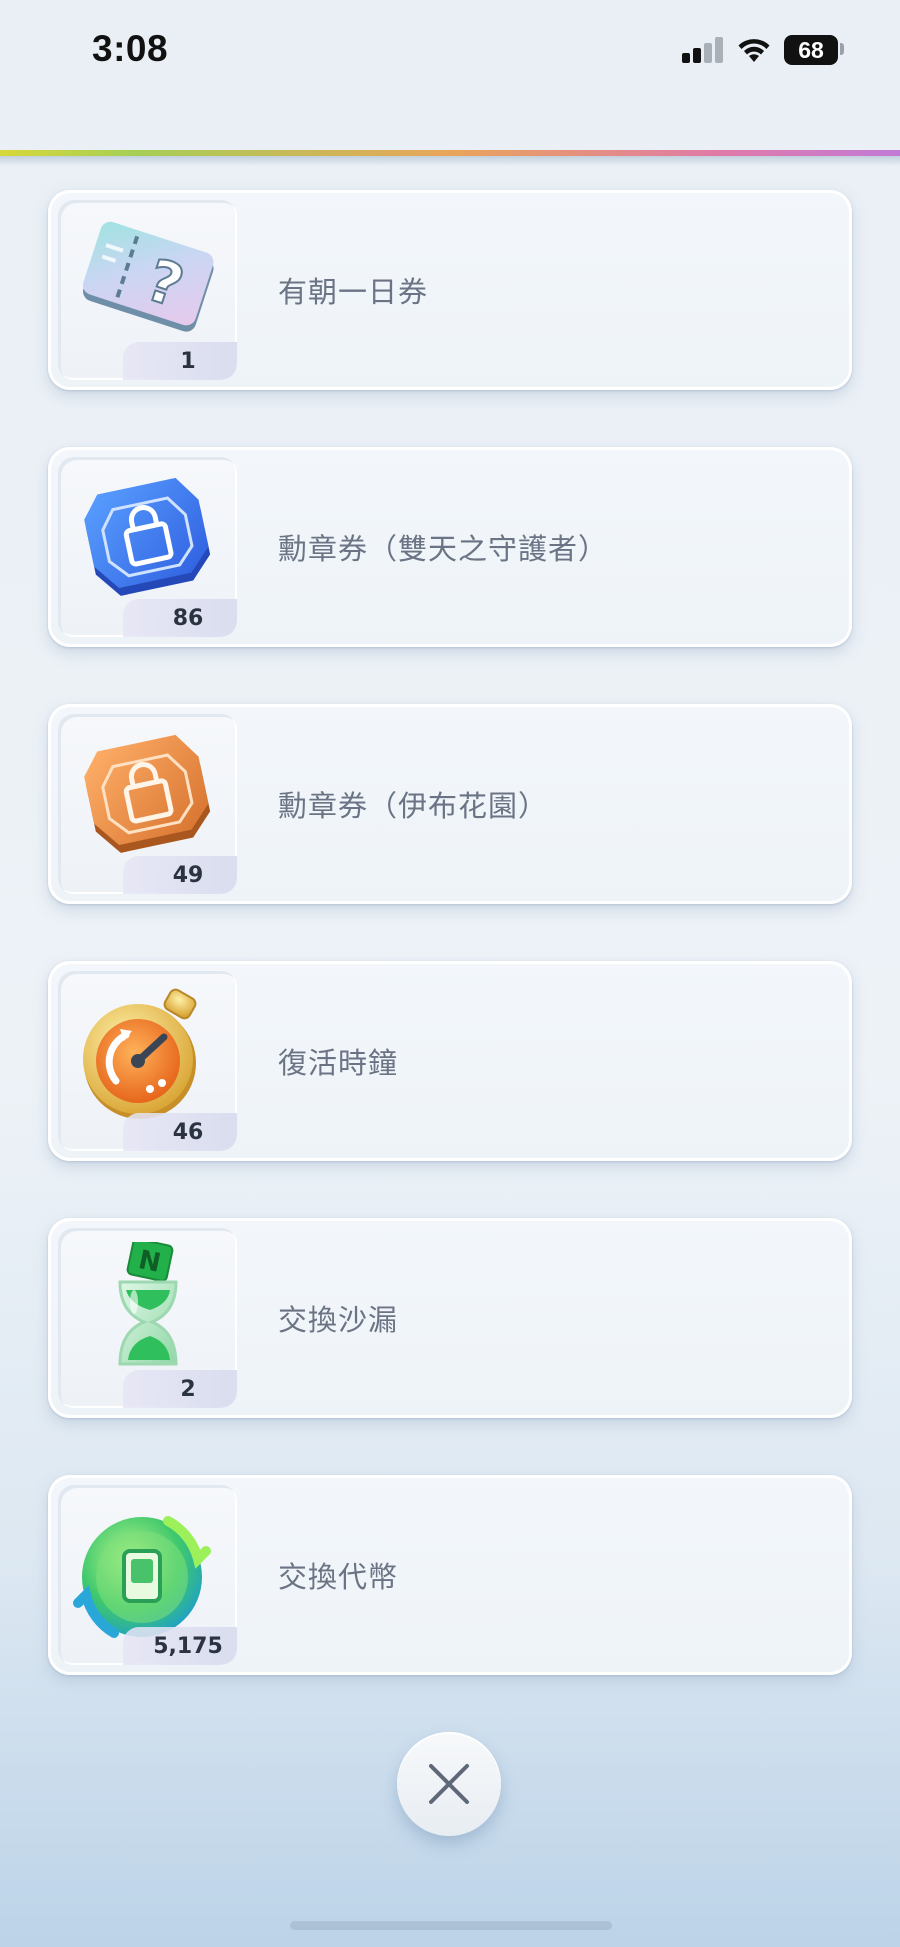  Describe the element at coordinates (180, 875) in the screenshot. I see `item-count: 49` at that location.